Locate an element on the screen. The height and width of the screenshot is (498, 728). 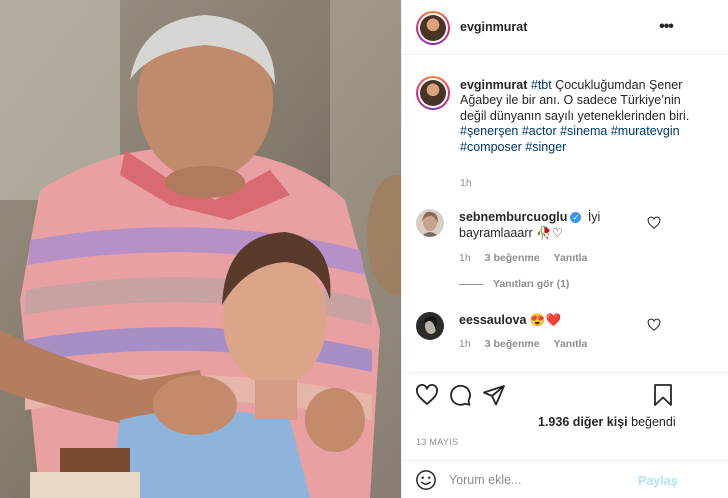
comment-composer: Paylaş is located at coordinates (565, 479).